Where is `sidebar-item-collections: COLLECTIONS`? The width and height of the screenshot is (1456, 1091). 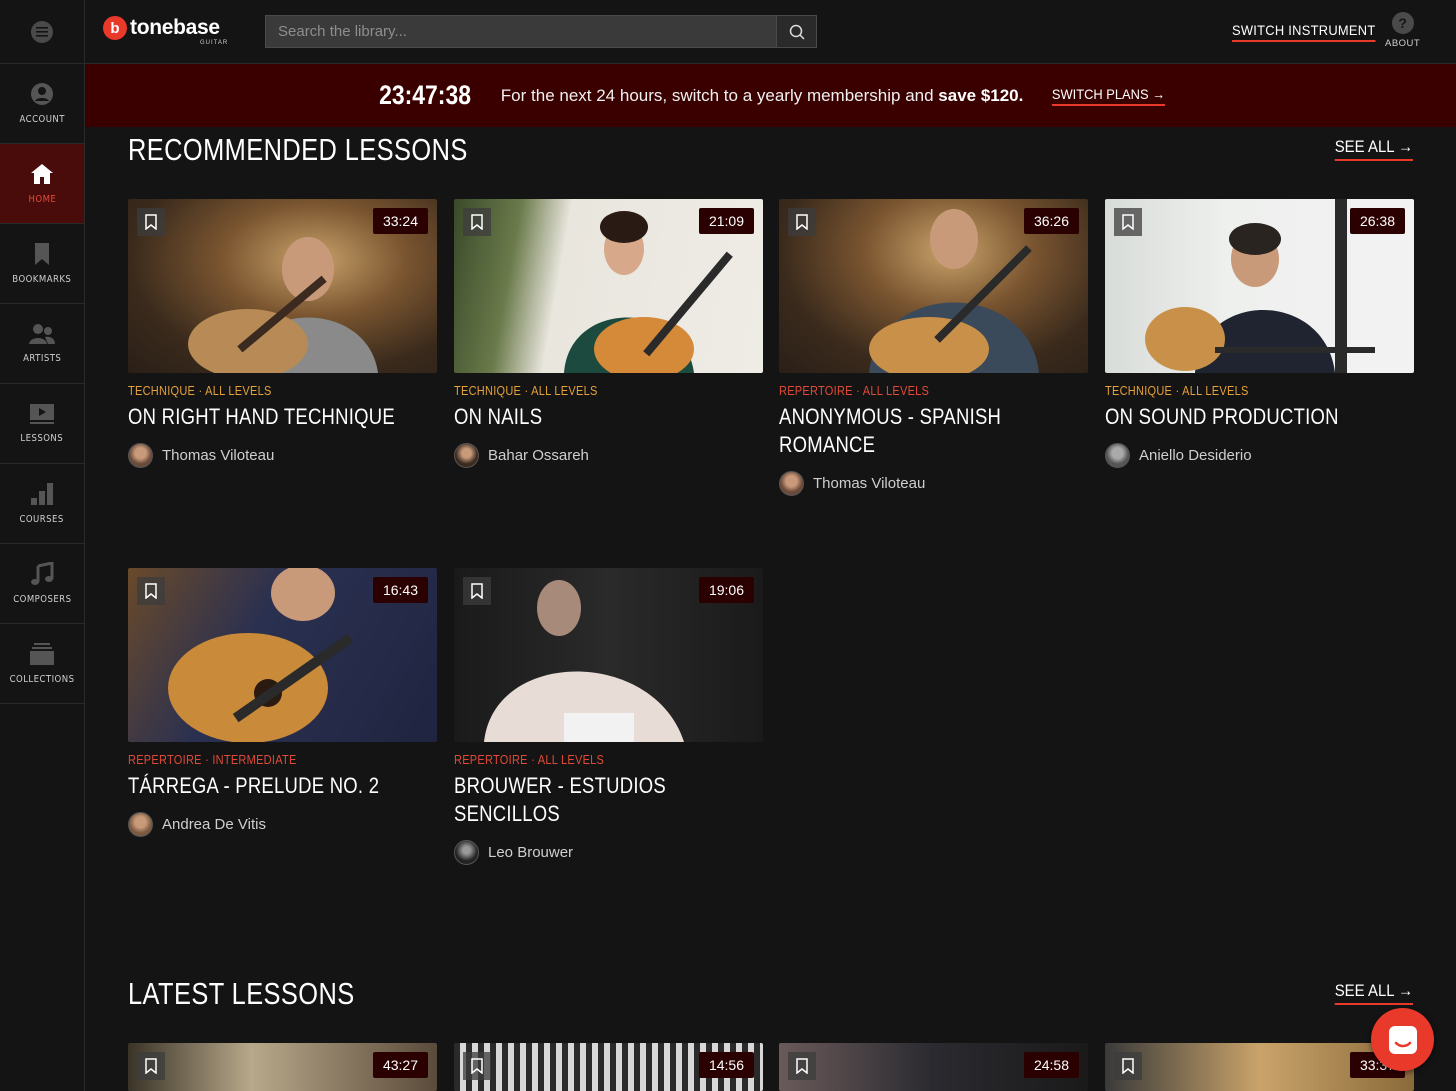
sidebar-item-collections: COLLECTIONS is located at coordinates (42, 664).